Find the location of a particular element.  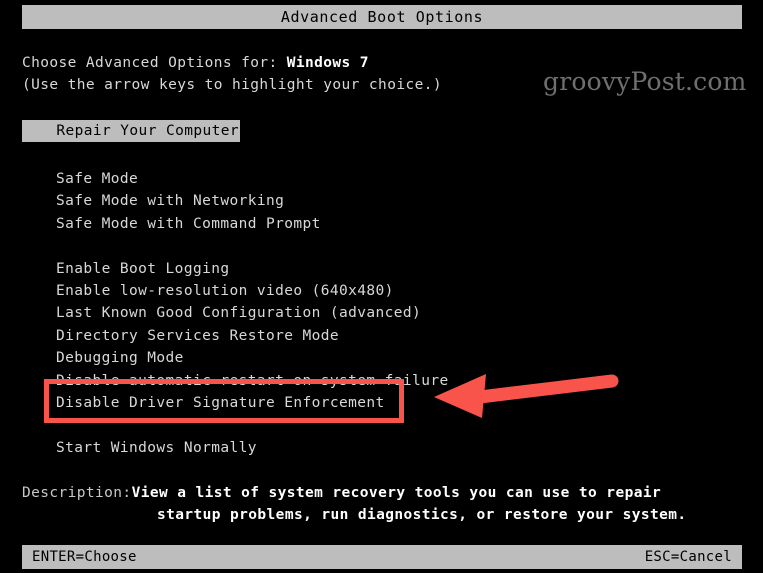

menu-item-enable-low-resolution-video: Enable low-resolution video (640x480) is located at coordinates (252, 291).